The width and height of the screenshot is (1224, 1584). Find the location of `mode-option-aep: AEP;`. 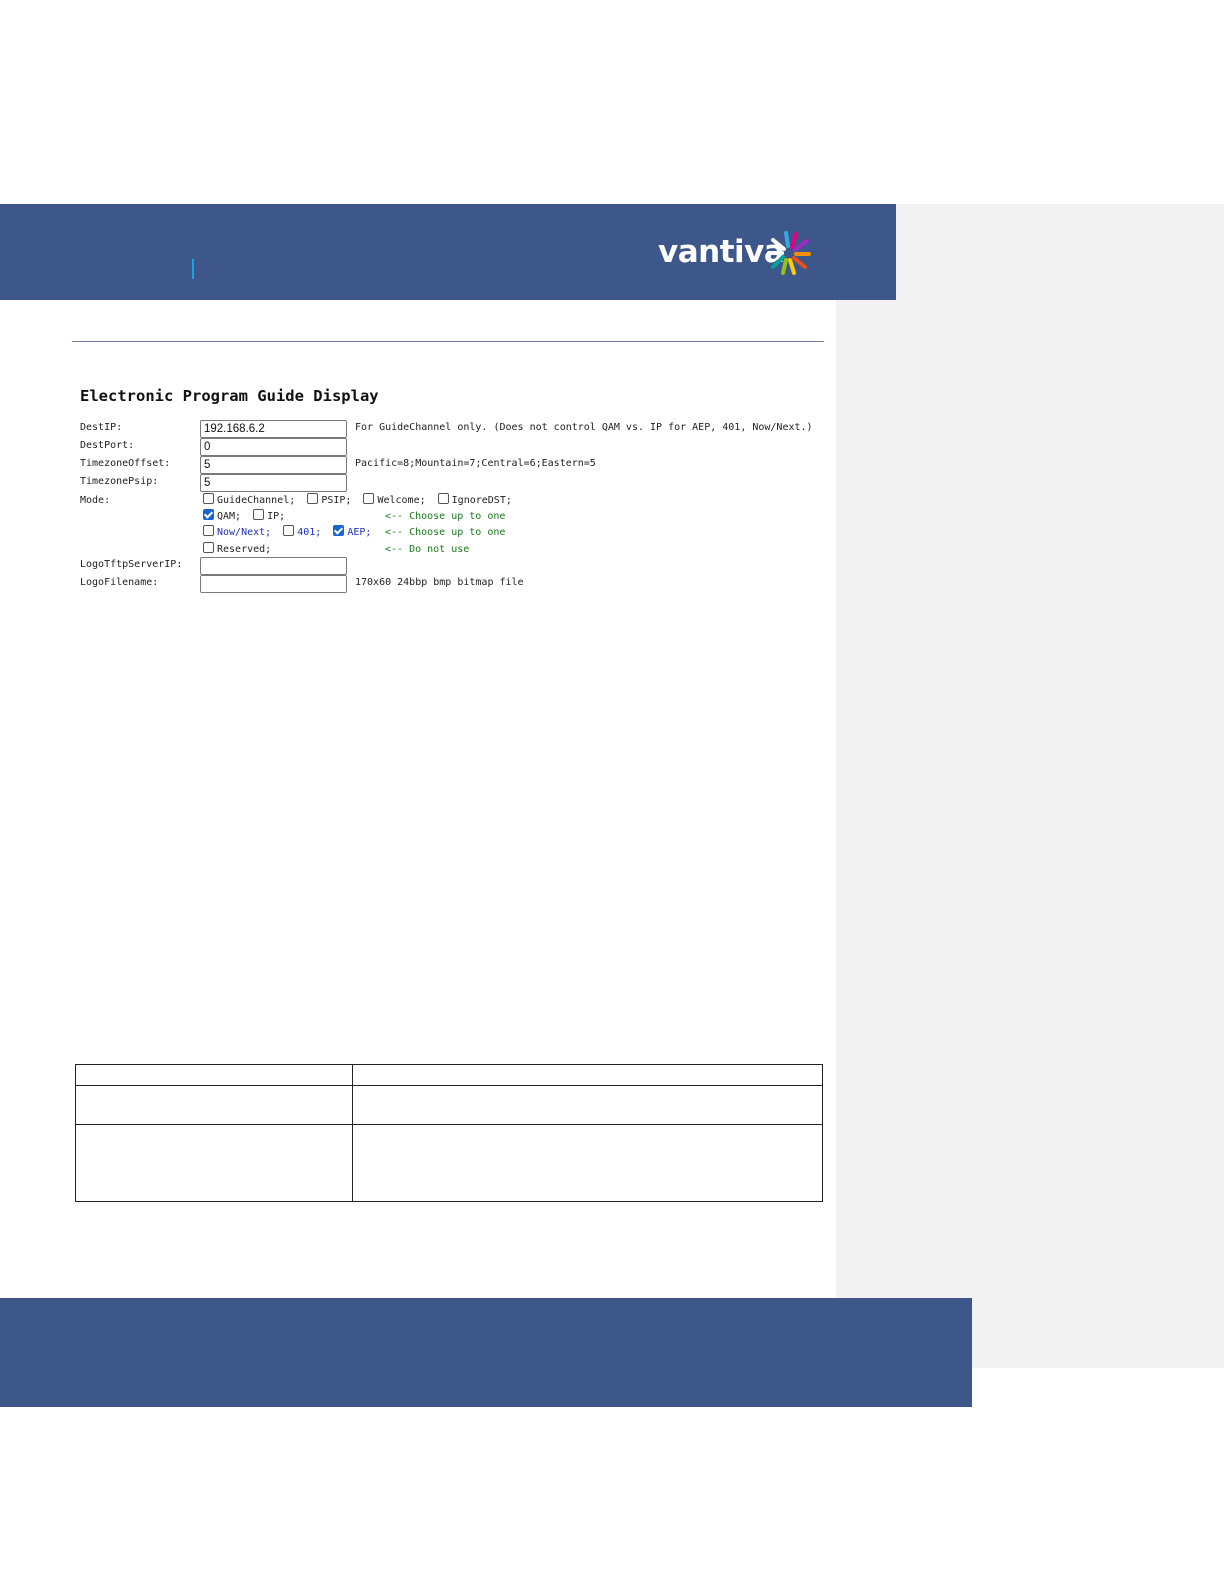

mode-option-aep: AEP; is located at coordinates (352, 531).